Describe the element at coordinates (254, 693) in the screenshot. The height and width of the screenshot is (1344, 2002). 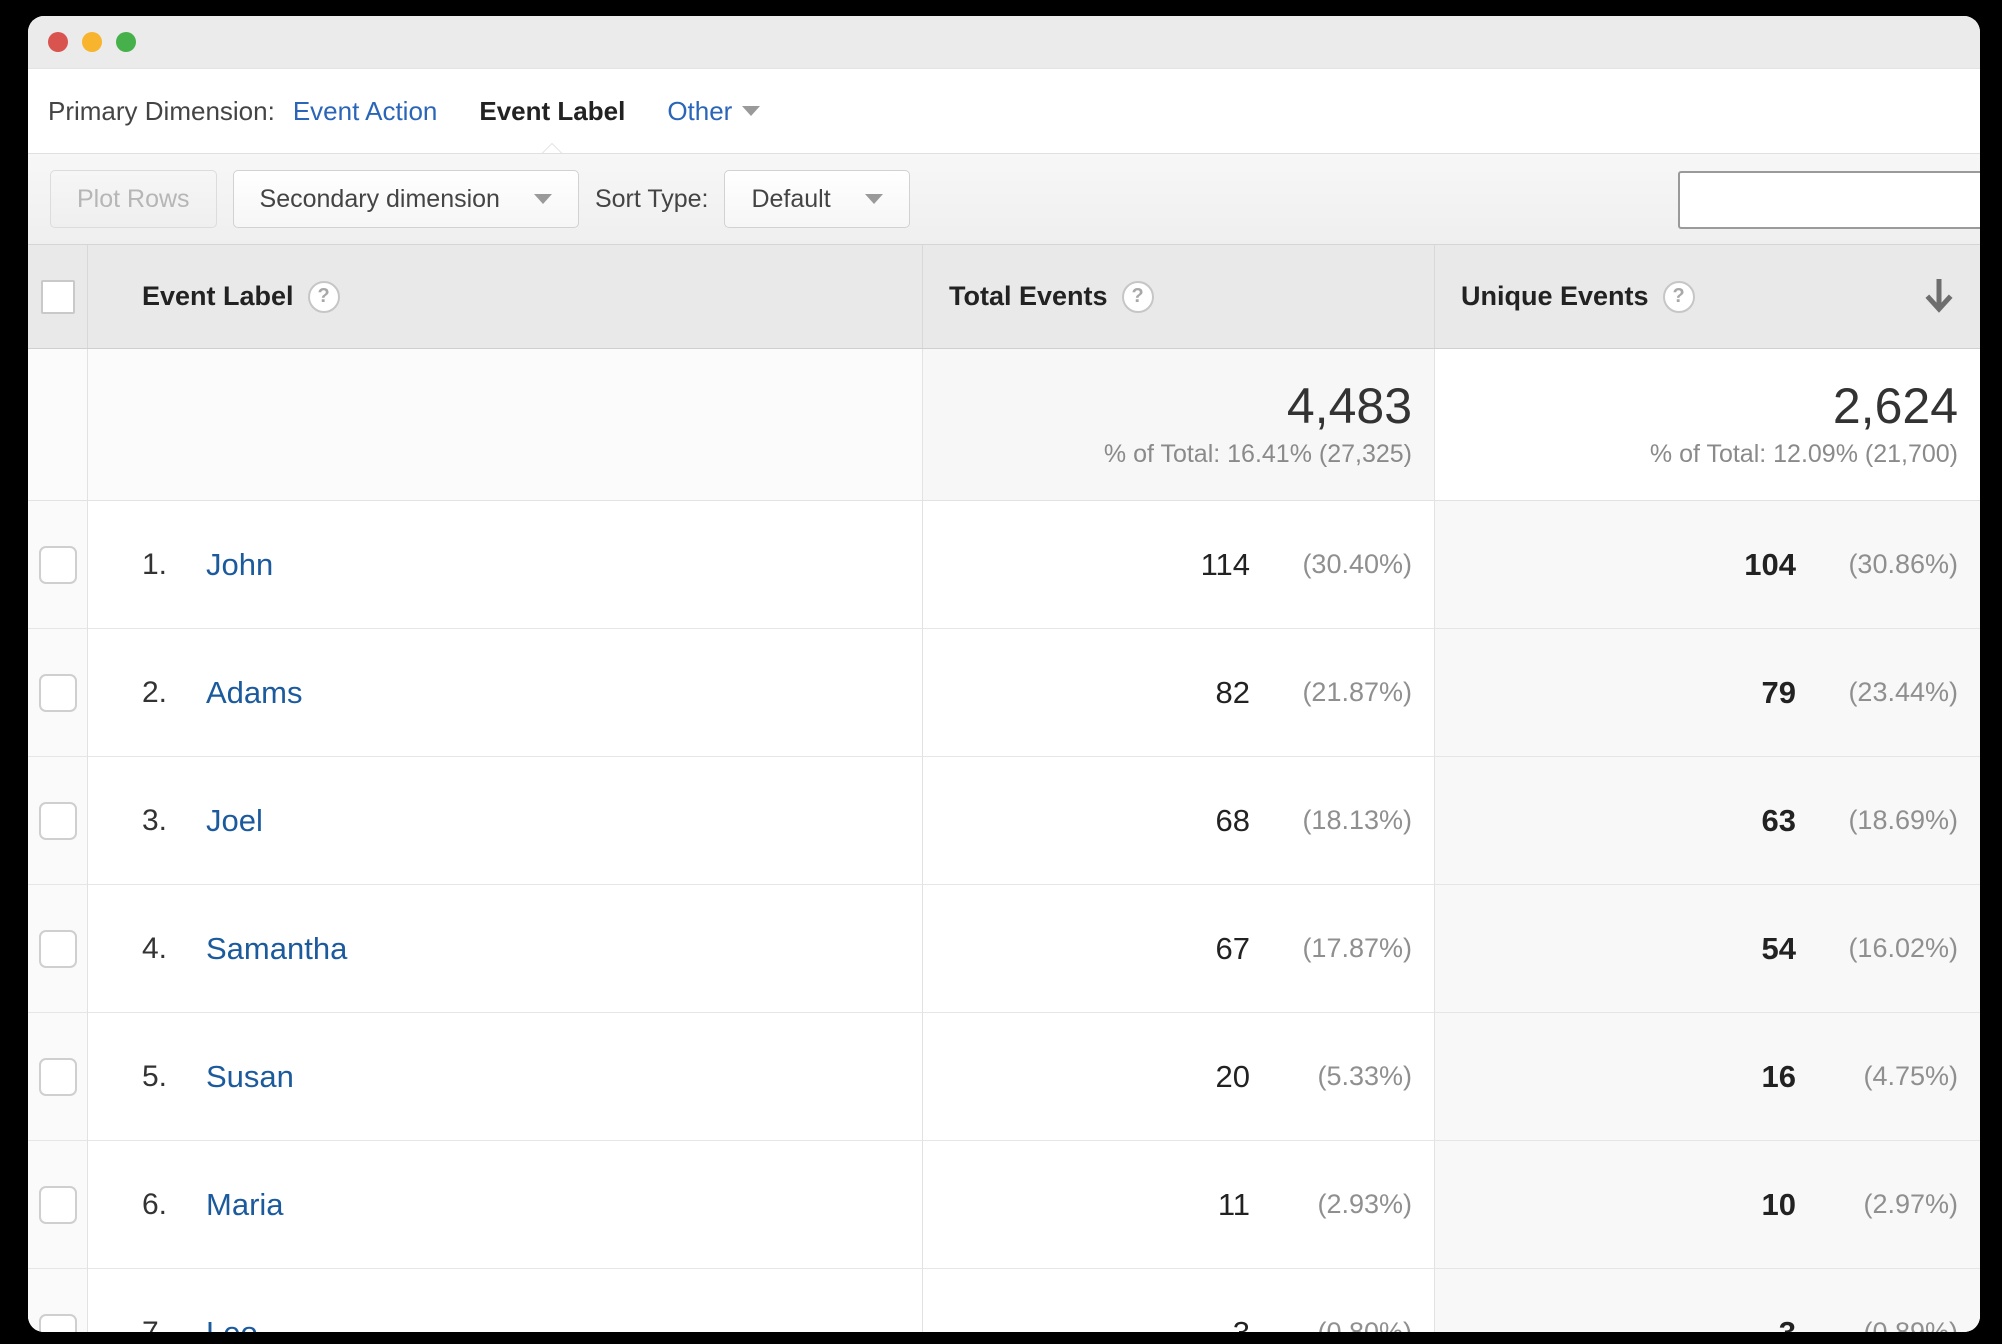
I see `row-label-link: Adams` at that location.